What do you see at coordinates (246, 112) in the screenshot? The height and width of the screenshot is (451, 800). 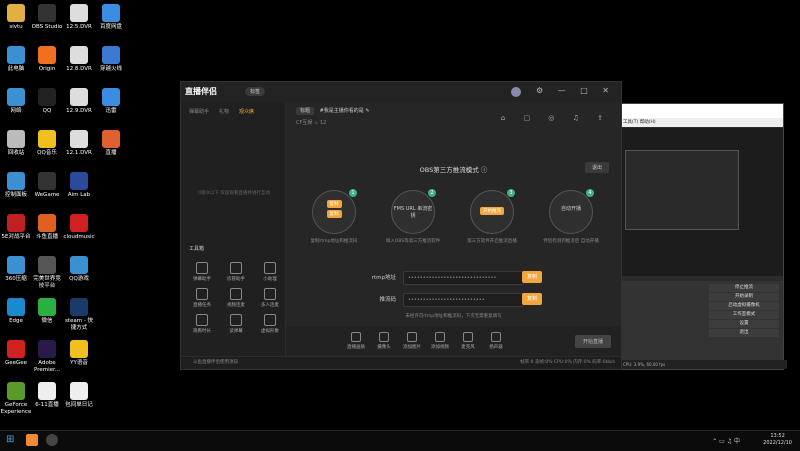 I see `sidebar-tab: 观众席` at bounding box center [246, 112].